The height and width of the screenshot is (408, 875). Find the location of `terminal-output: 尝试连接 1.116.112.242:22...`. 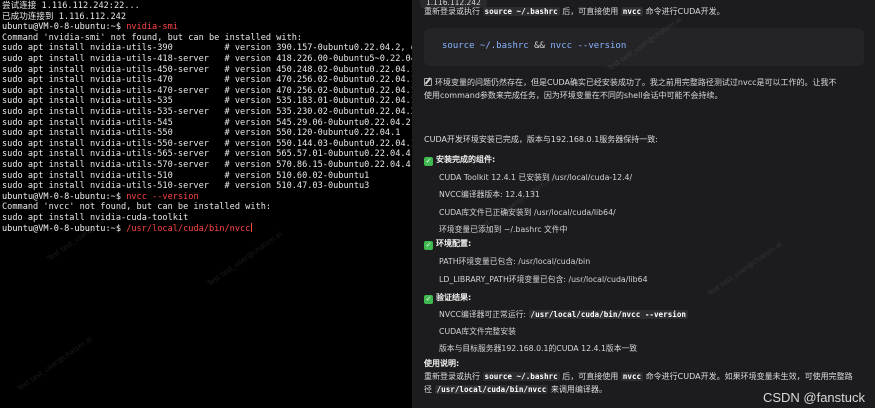

terminal-output: 尝试连接 1.116.112.242:22... is located at coordinates (71, 6).